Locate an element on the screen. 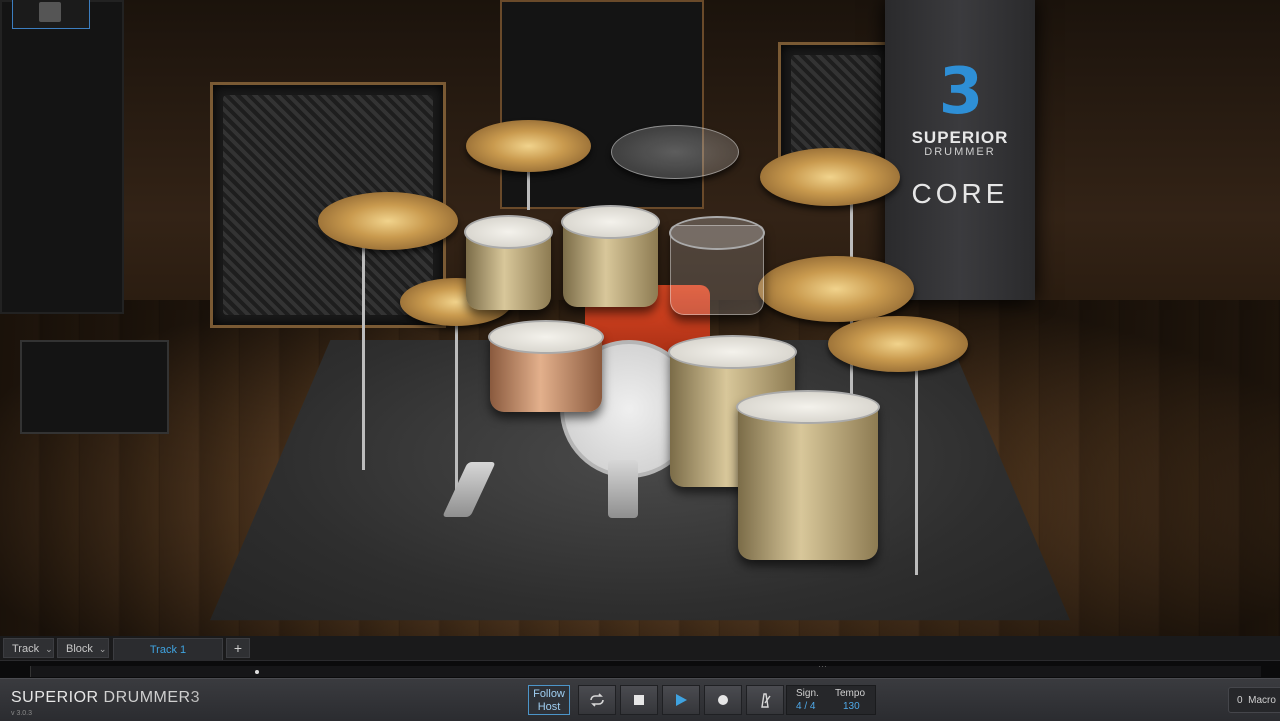 The width and height of the screenshot is (1280, 721). tab-track-1: Track 1 is located at coordinates (168, 649).